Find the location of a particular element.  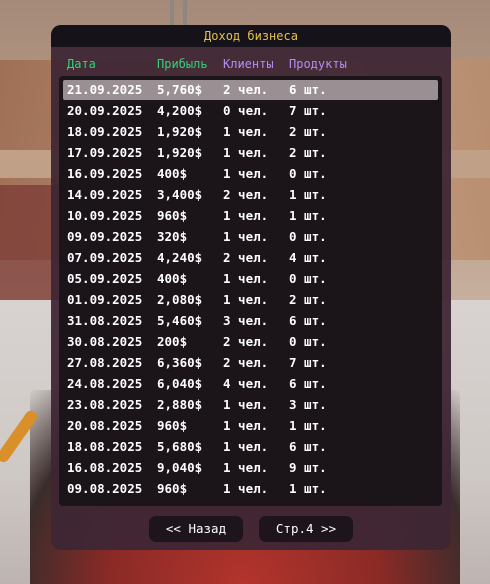

list-item: 20.08.2025 960$ 1 чел. 1 шт. is located at coordinates (250, 426).